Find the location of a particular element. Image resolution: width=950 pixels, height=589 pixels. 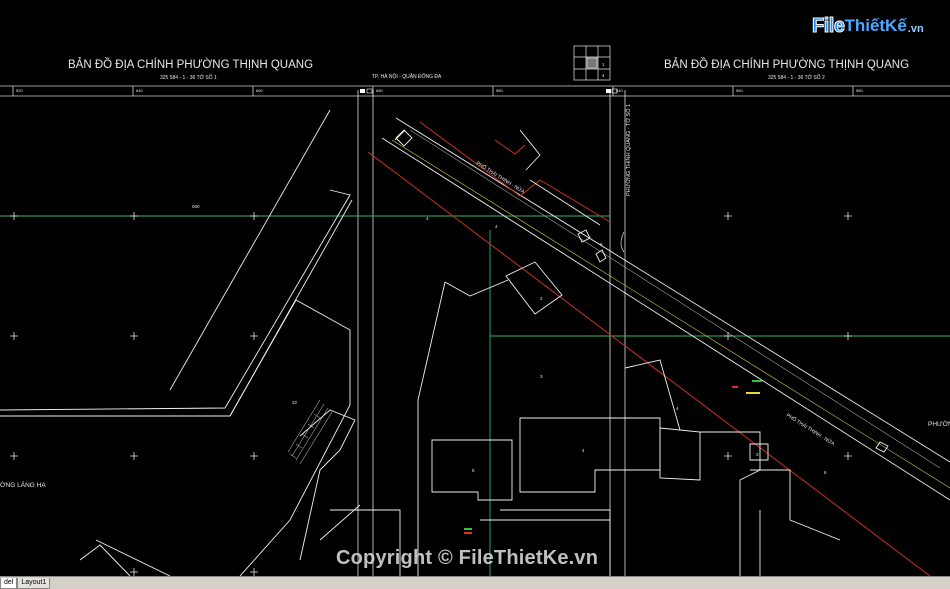

layout-tab-bar: del Layout1 is located at coordinates (475, 582).